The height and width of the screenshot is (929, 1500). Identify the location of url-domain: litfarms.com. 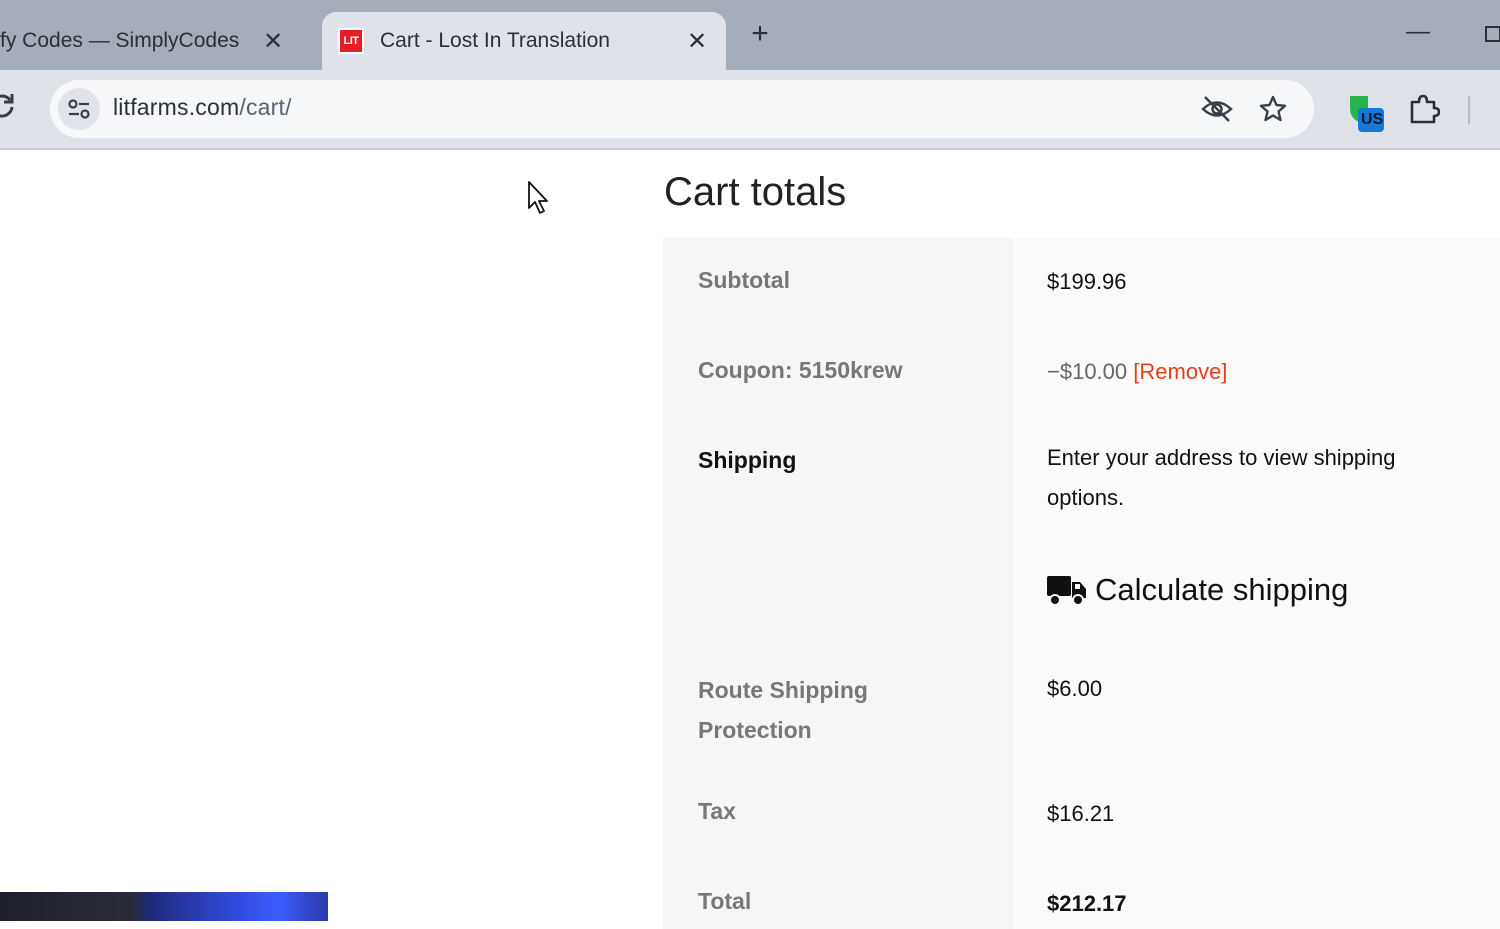
(176, 107).